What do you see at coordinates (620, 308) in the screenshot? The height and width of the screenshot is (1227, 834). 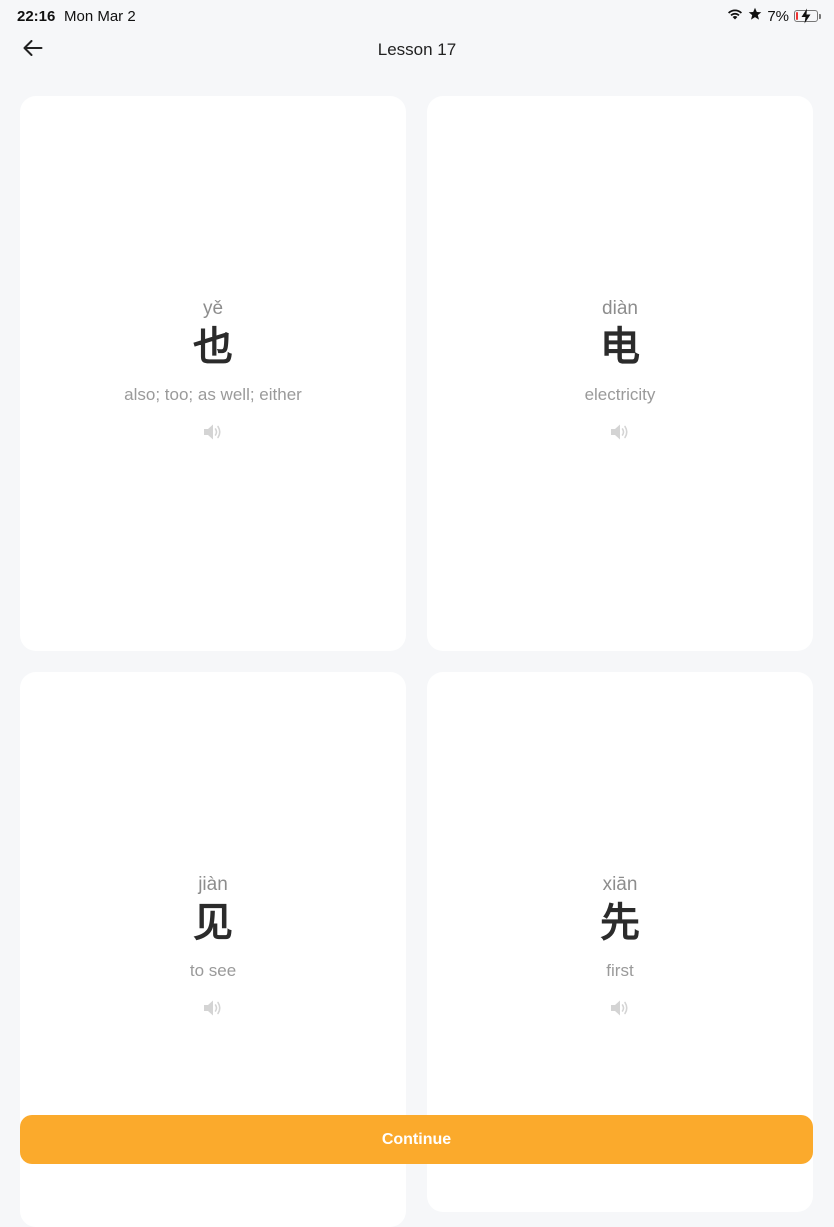 I see `card-pinyin: diàn` at bounding box center [620, 308].